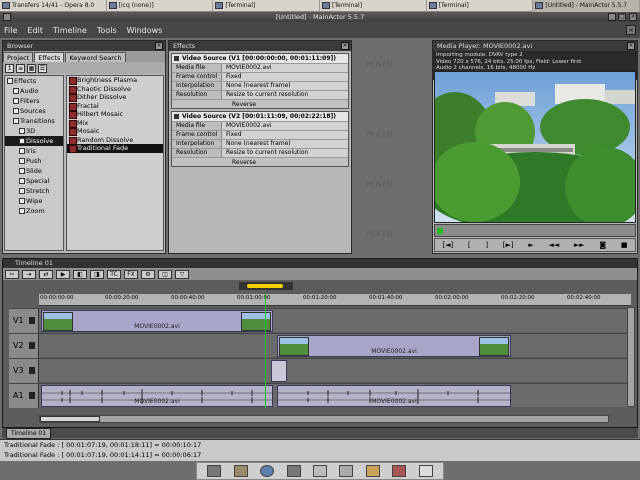  Describe the element at coordinates (7, 17) in the screenshot. I see `window-menu-icon` at that location.